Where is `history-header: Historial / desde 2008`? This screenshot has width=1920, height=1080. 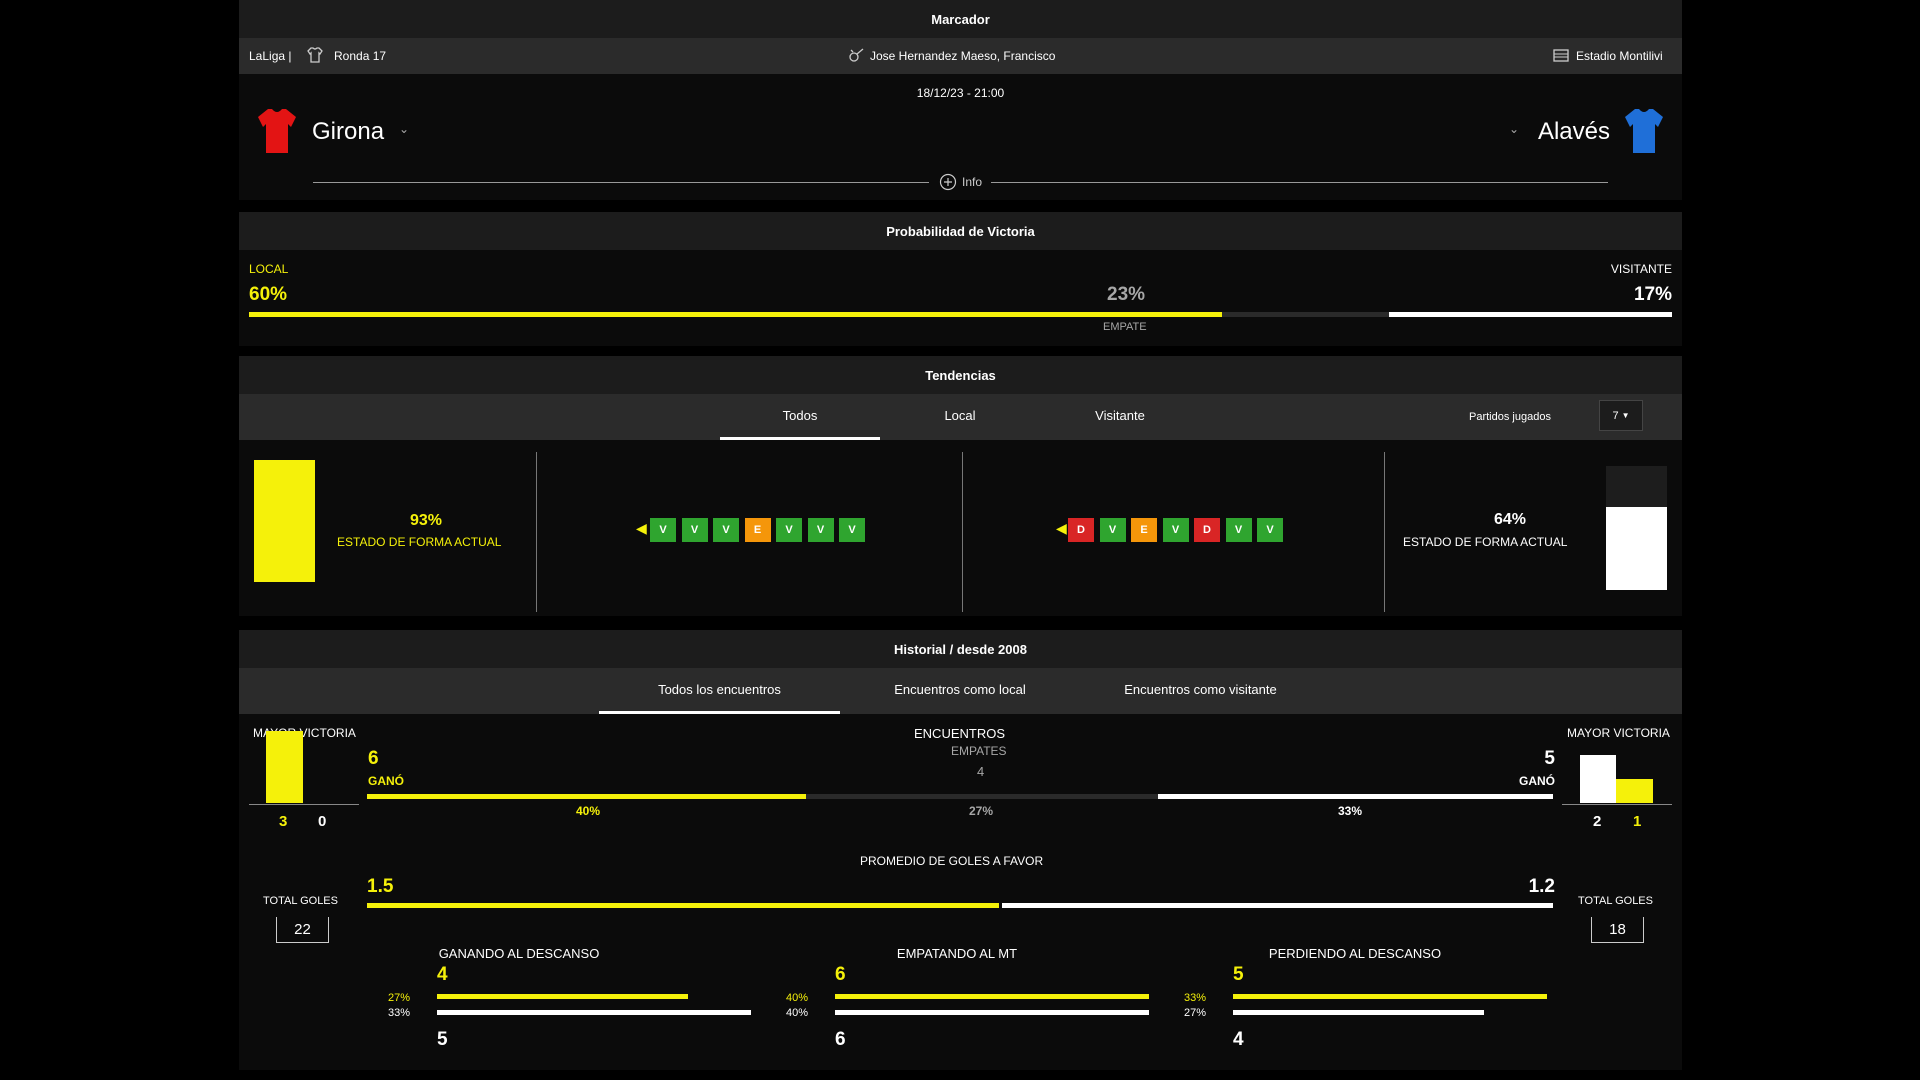 history-header: Historial / desde 2008 is located at coordinates (960, 649).